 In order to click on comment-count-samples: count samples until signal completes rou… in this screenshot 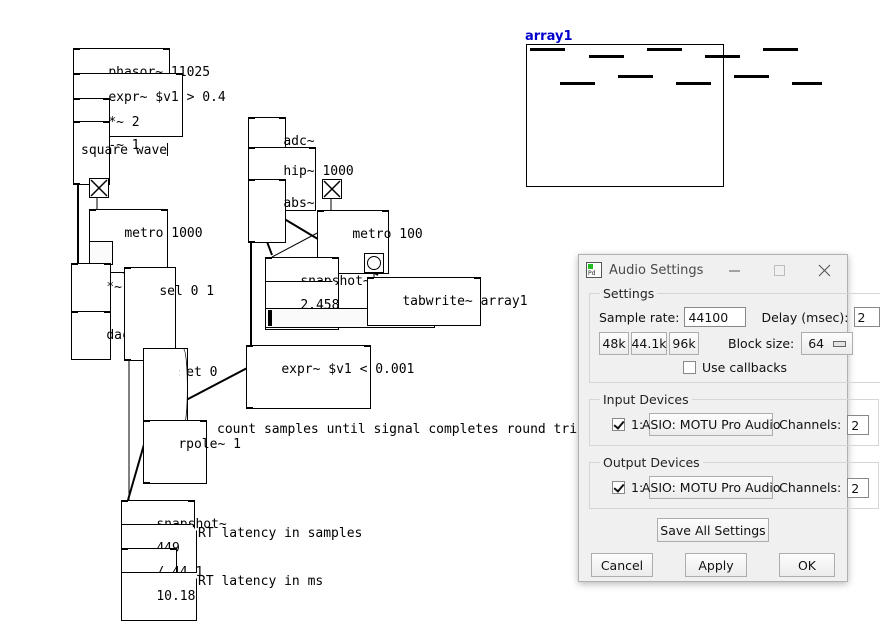, I will do `click(401, 429)`.